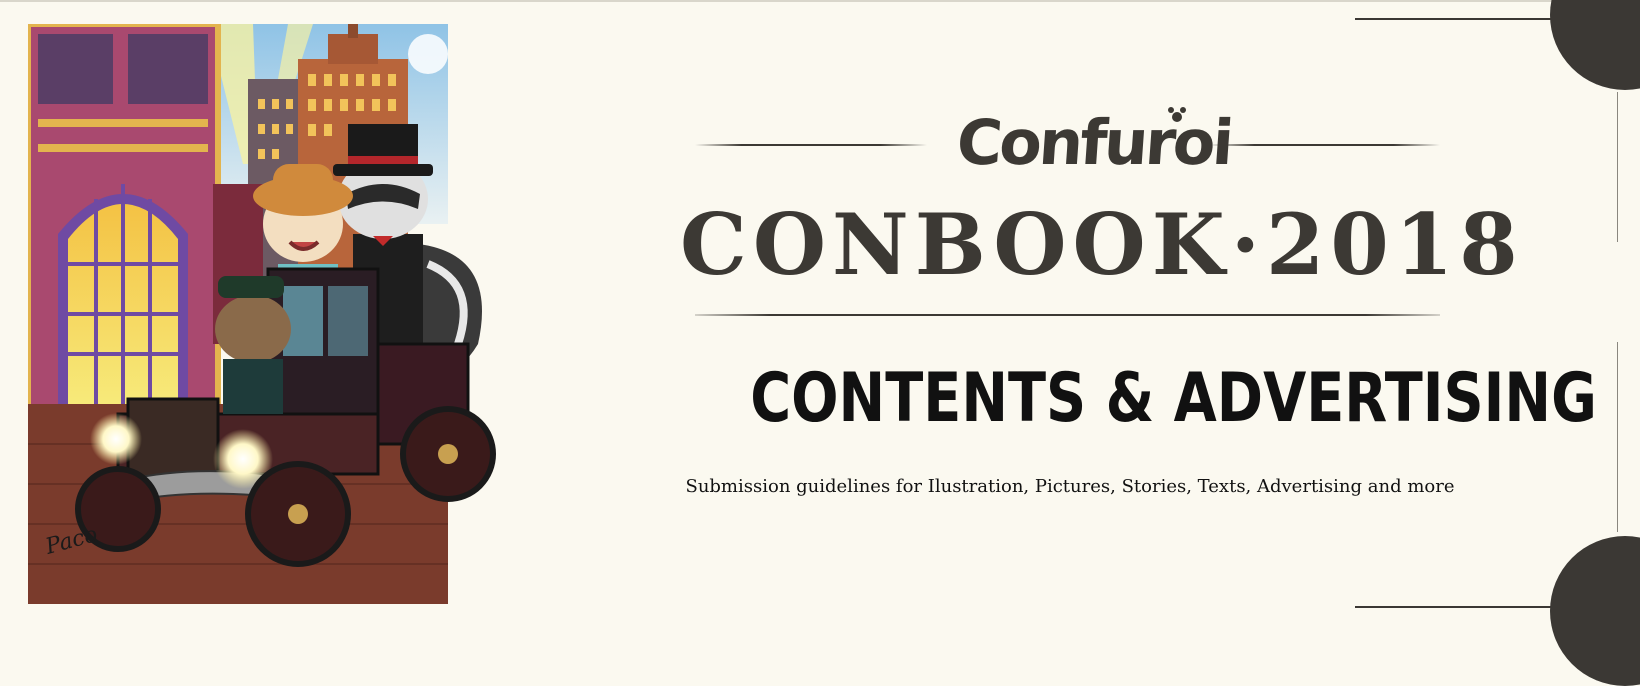 Image resolution: width=1640 pixels, height=686 pixels. I want to click on title-divider, so click(1067, 315).